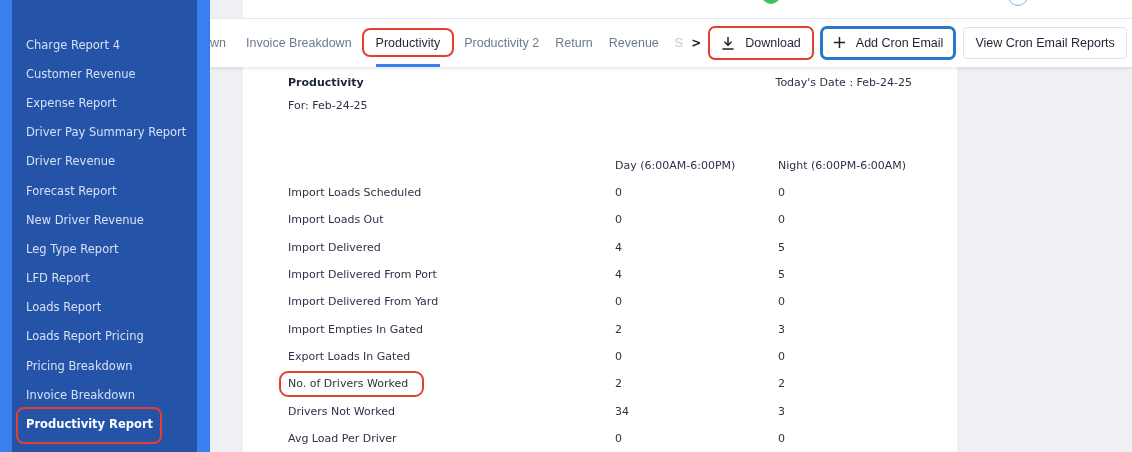 The width and height of the screenshot is (1132, 452). What do you see at coordinates (299, 42) in the screenshot?
I see `tab: Invoice Breakdown` at bounding box center [299, 42].